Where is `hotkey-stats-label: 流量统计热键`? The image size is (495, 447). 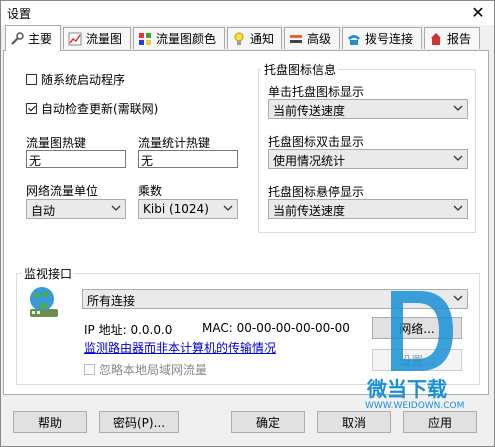 hotkey-stats-label: 流量统计热键 is located at coordinates (174, 143).